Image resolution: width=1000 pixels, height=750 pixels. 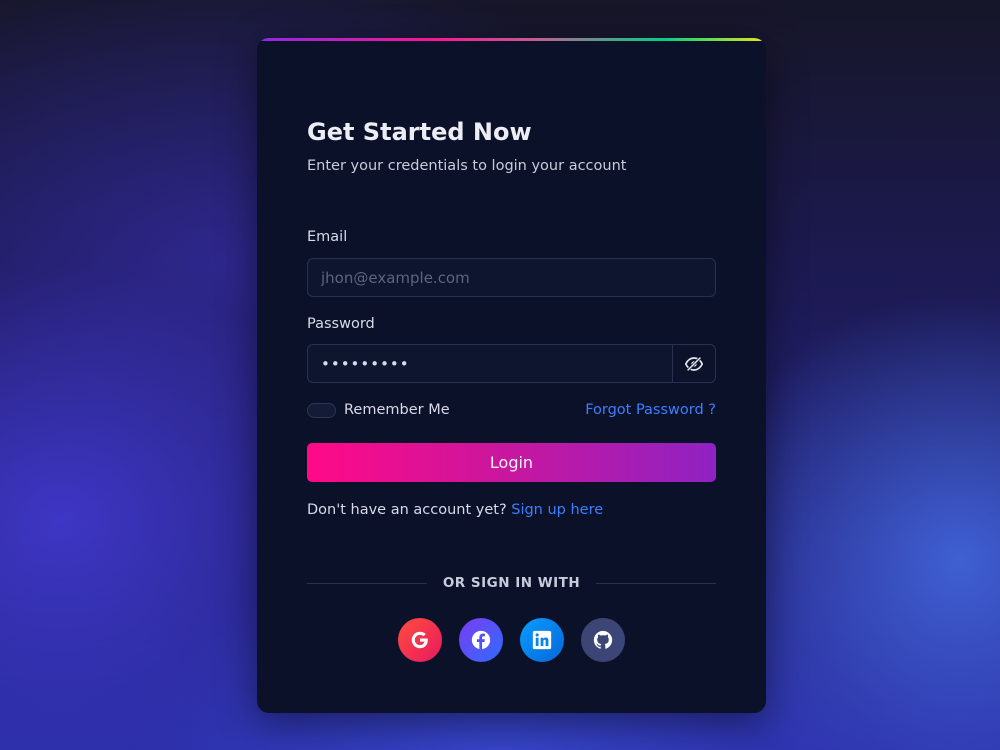 I want to click on login-button: Login, so click(x=511, y=462).